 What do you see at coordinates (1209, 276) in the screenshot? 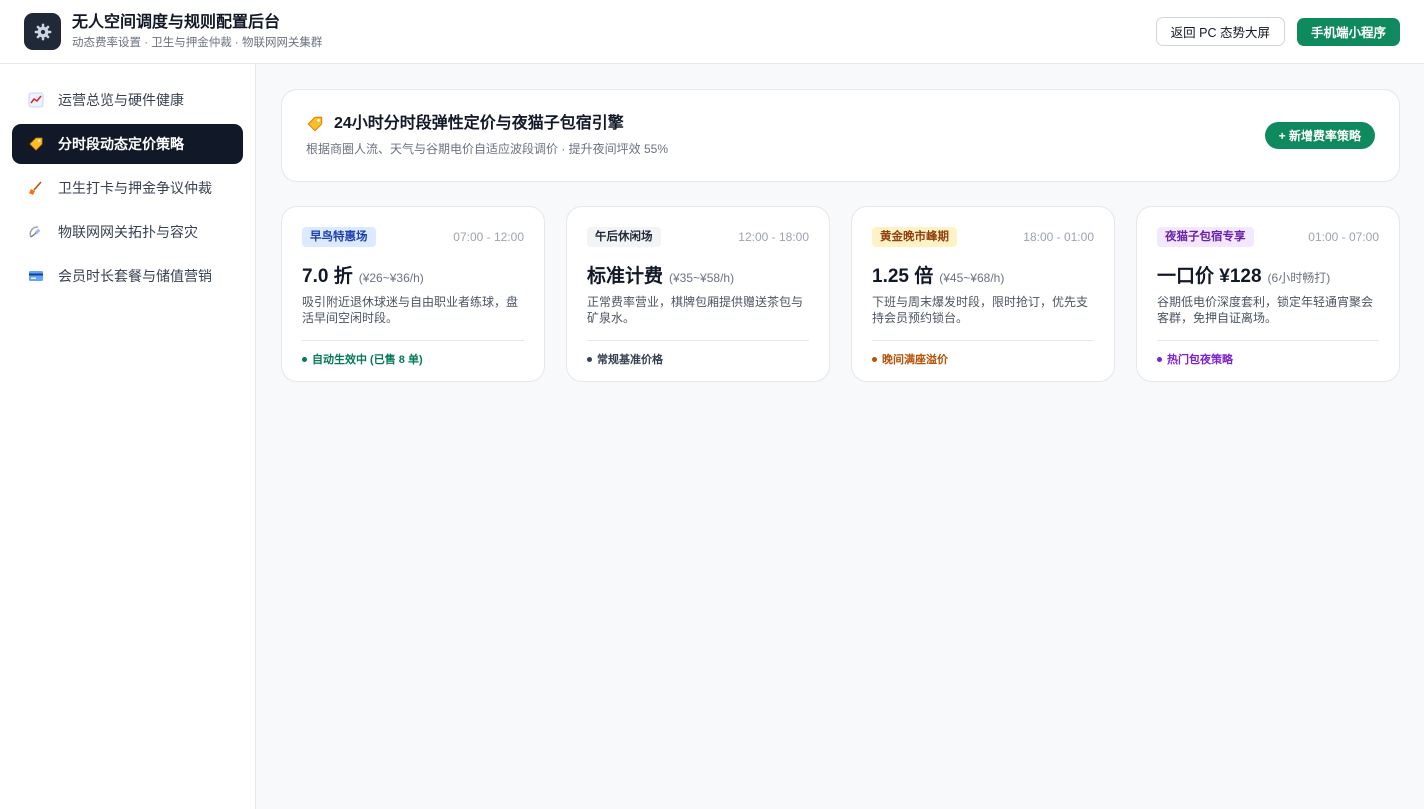
I see `slot-price: 一口价 ¥128` at bounding box center [1209, 276].